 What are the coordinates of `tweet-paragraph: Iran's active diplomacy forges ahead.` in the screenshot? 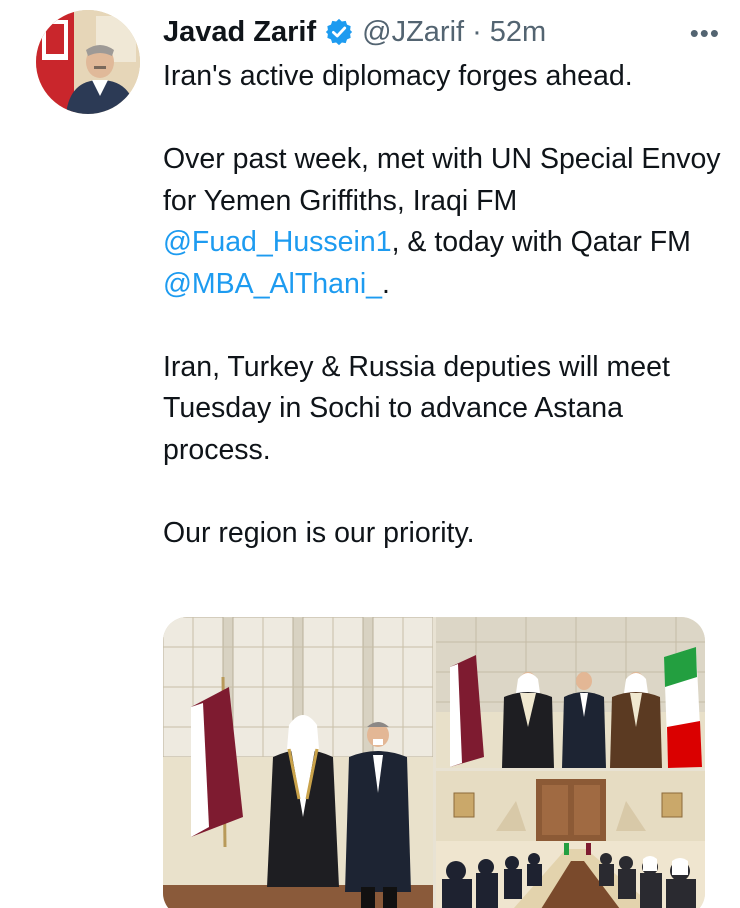 It's located at (398, 76).